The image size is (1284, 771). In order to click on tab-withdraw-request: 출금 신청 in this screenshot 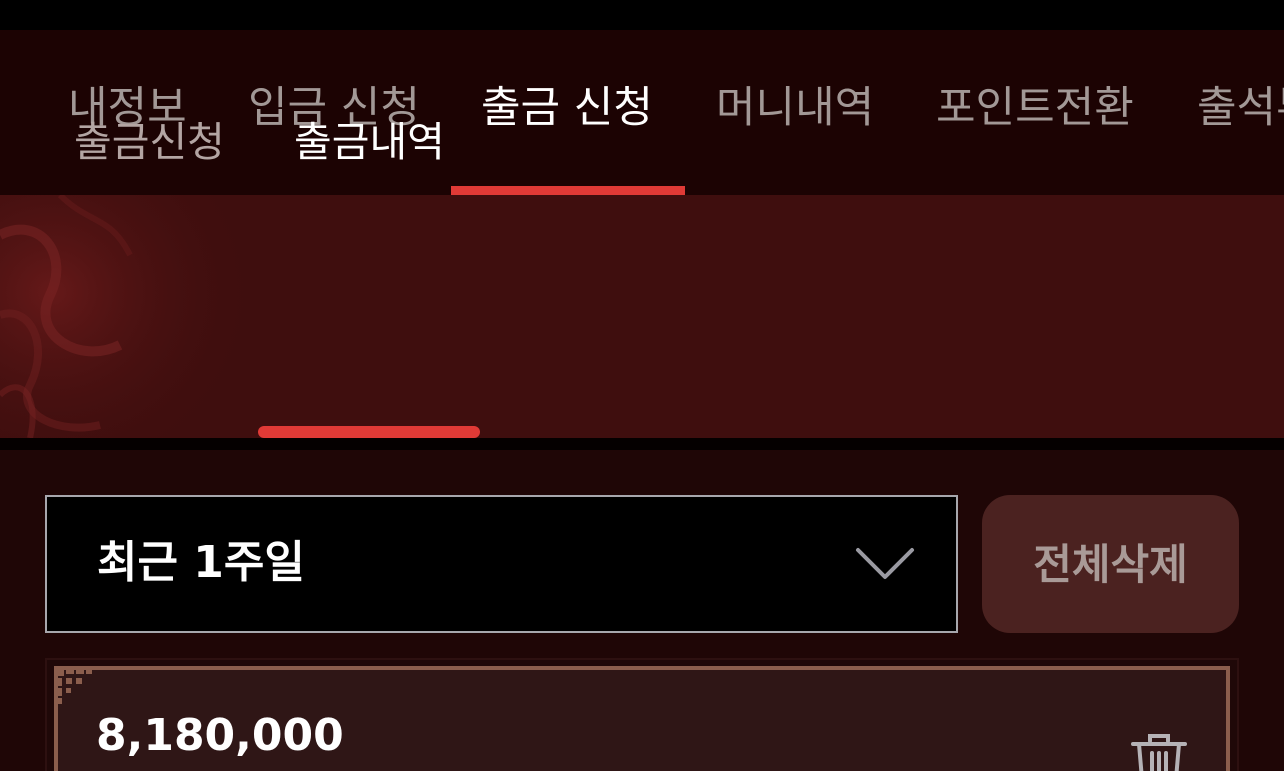, I will do `click(567, 108)`.